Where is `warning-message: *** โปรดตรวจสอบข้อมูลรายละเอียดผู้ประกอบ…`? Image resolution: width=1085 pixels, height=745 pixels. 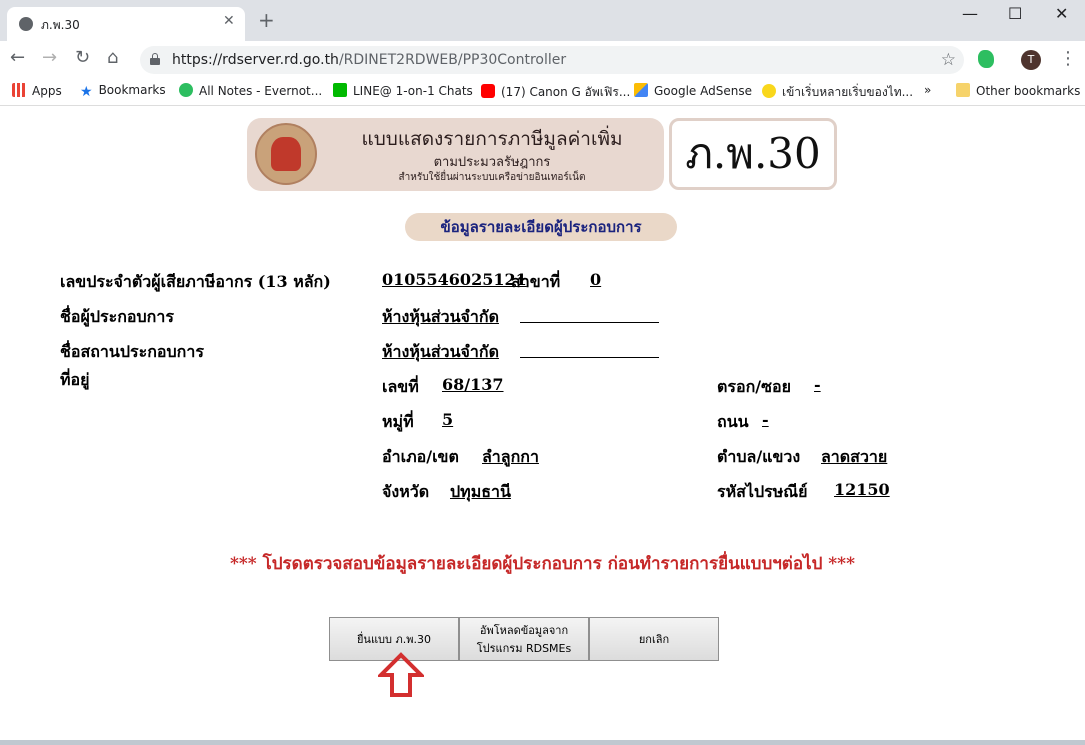
warning-message: *** โปรดตรวจสอบข้อมูลรายละเอียดผู้ประกอบ… is located at coordinates (542, 564).